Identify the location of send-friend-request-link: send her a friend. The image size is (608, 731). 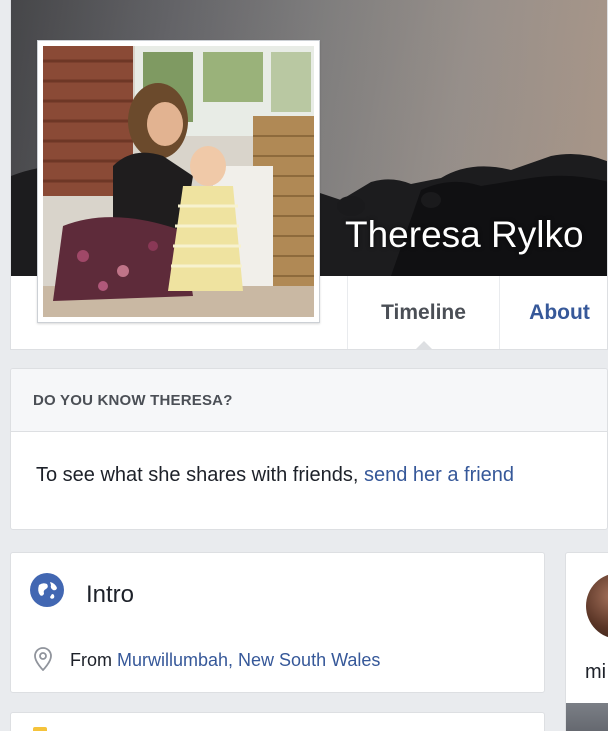
(439, 475).